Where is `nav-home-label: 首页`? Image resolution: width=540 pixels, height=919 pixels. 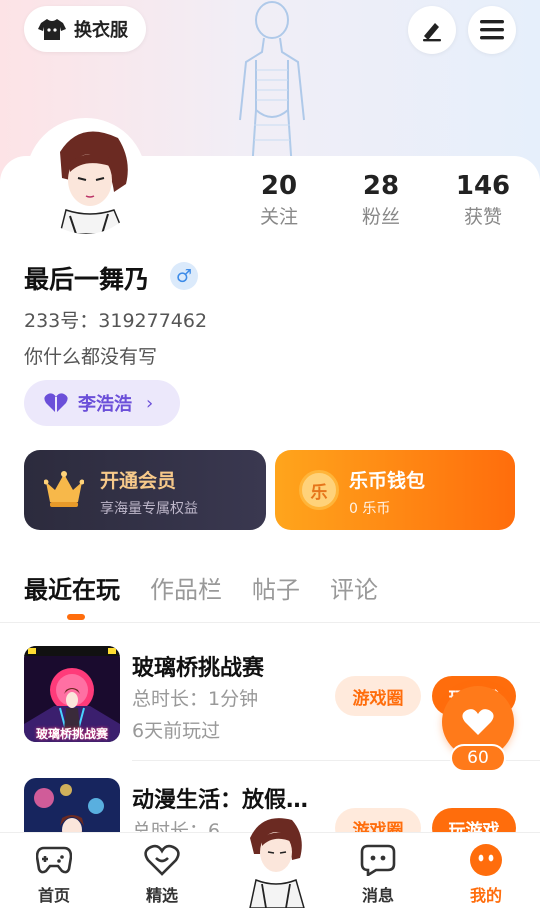 nav-home-label: 首页 is located at coordinates (53, 895).